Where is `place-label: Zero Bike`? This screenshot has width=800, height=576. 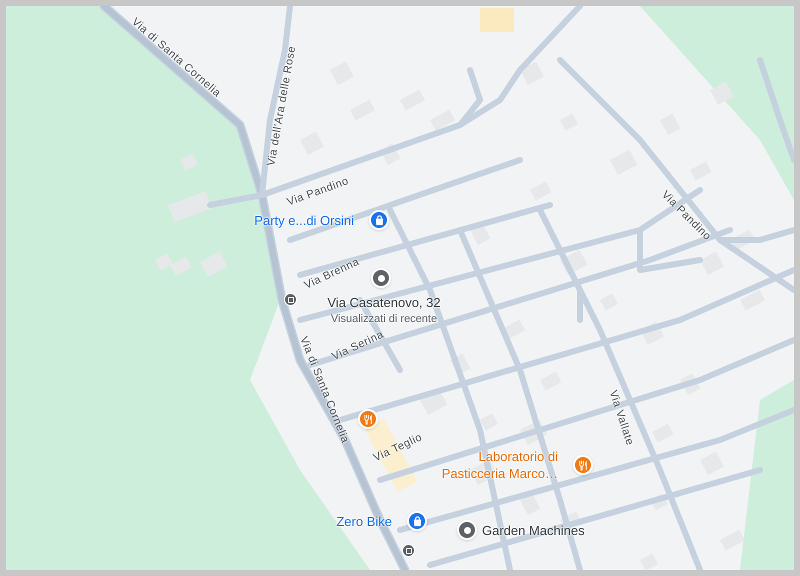 place-label: Zero Bike is located at coordinates (364, 521).